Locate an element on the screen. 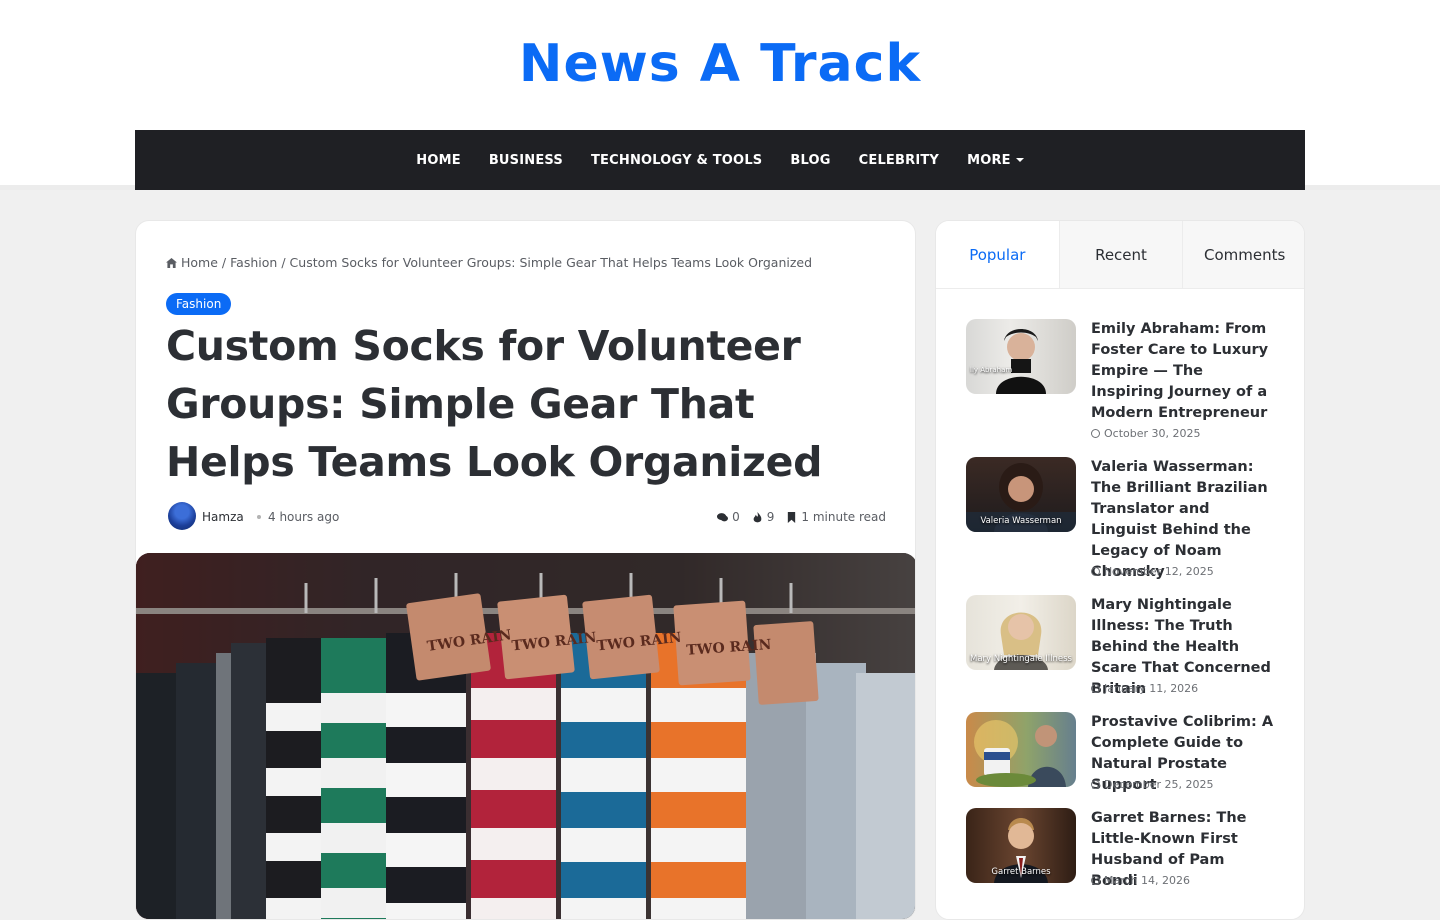 The image size is (1440, 920). sidebar-tabs: Popular Recent Comments is located at coordinates (1120, 255).